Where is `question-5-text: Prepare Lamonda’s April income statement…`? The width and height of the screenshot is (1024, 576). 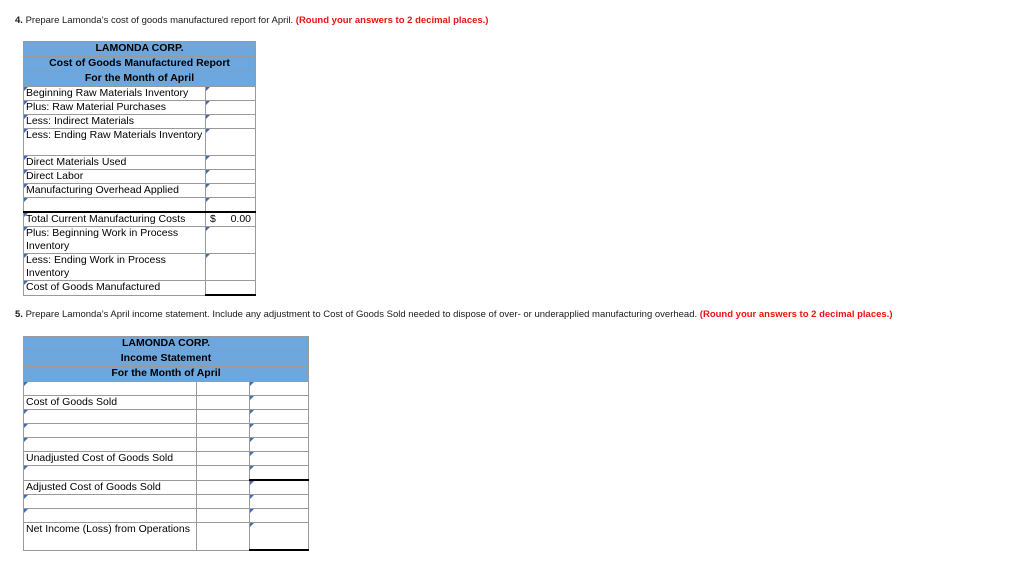
question-5-text: Prepare Lamonda’s April income statement… is located at coordinates (361, 314).